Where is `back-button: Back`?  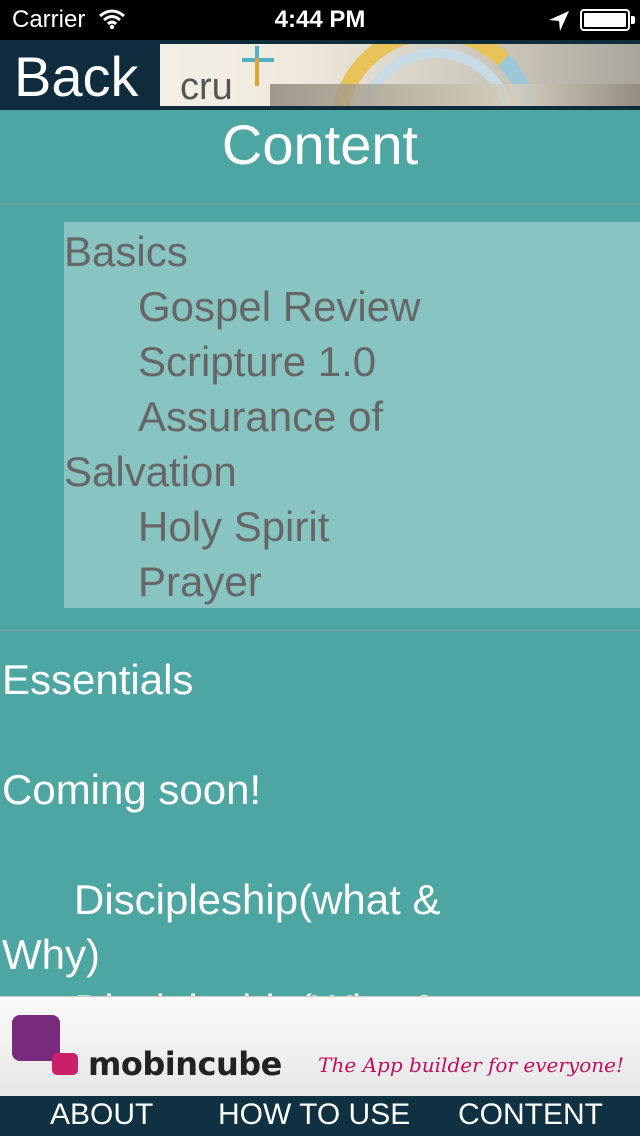 back-button: Back is located at coordinates (76, 76).